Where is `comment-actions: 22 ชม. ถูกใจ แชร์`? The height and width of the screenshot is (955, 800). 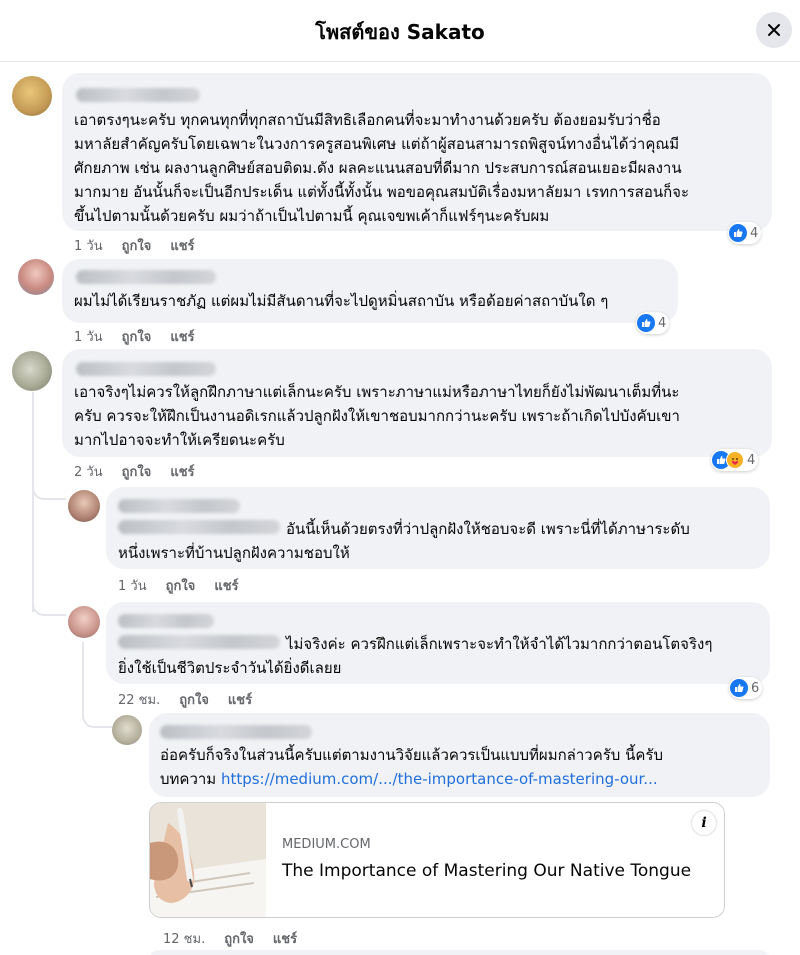 comment-actions: 22 ชม. ถูกใจ แชร์ is located at coordinates (194, 699).